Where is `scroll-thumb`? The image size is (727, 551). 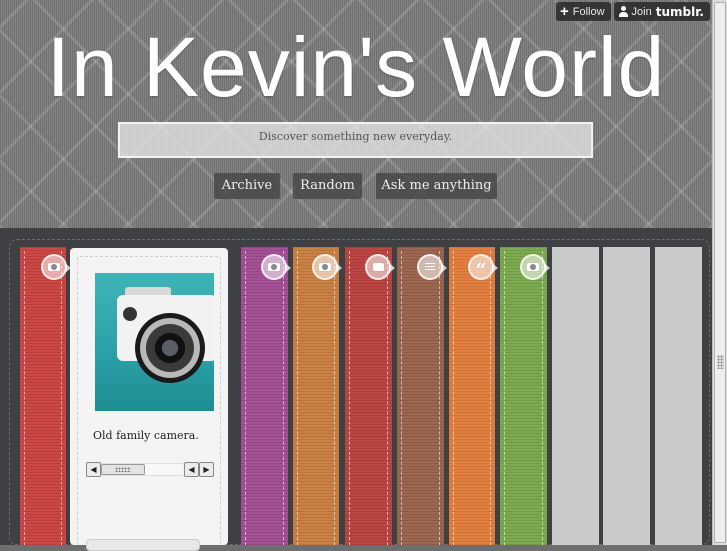 scroll-thumb is located at coordinates (123, 469).